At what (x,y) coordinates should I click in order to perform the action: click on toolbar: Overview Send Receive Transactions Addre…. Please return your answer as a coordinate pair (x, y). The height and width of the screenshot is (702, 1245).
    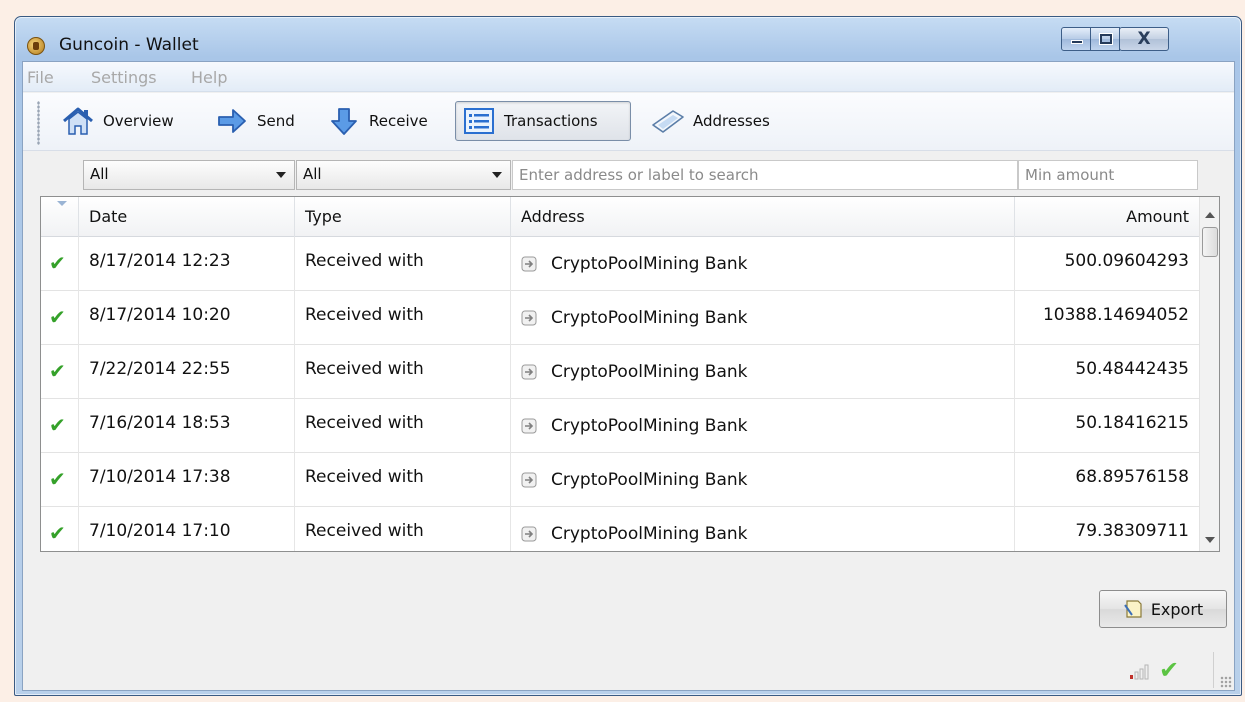
    Looking at the image, I should click on (628, 122).